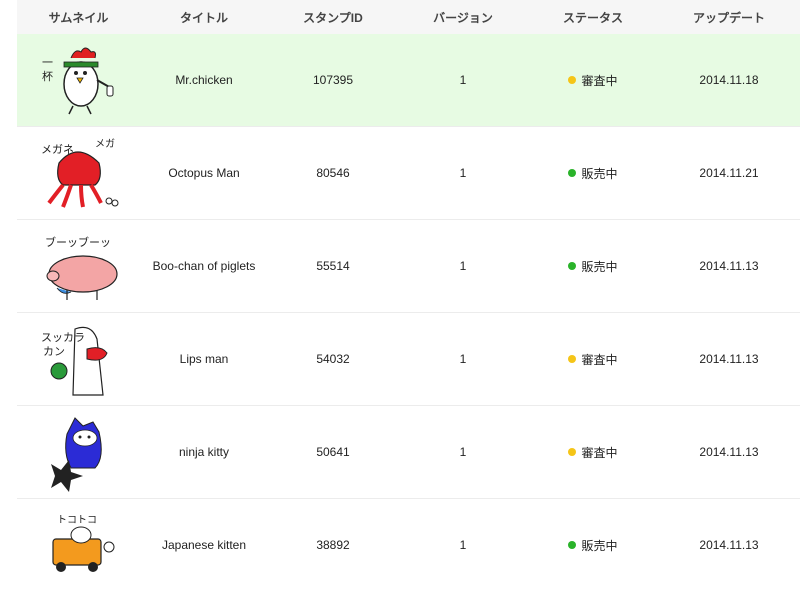  What do you see at coordinates (204, 359) in the screenshot?
I see `title-cell: Lips man` at bounding box center [204, 359].